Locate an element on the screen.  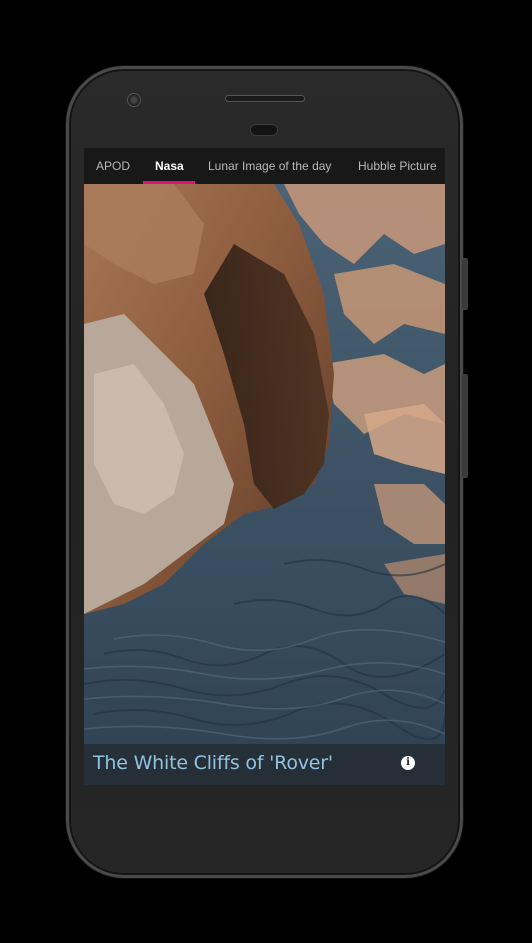
earpiece is located at coordinates (264, 130).